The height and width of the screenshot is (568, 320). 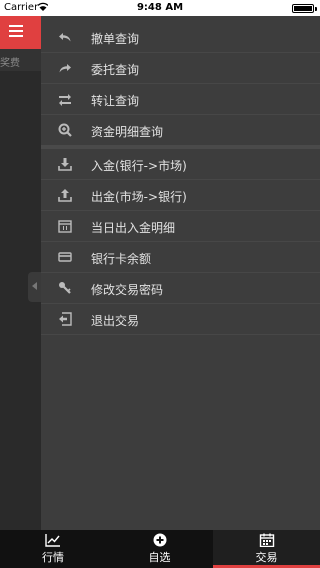 What do you see at coordinates (10, 63) in the screenshot?
I see `main-row-text: 奖费` at bounding box center [10, 63].